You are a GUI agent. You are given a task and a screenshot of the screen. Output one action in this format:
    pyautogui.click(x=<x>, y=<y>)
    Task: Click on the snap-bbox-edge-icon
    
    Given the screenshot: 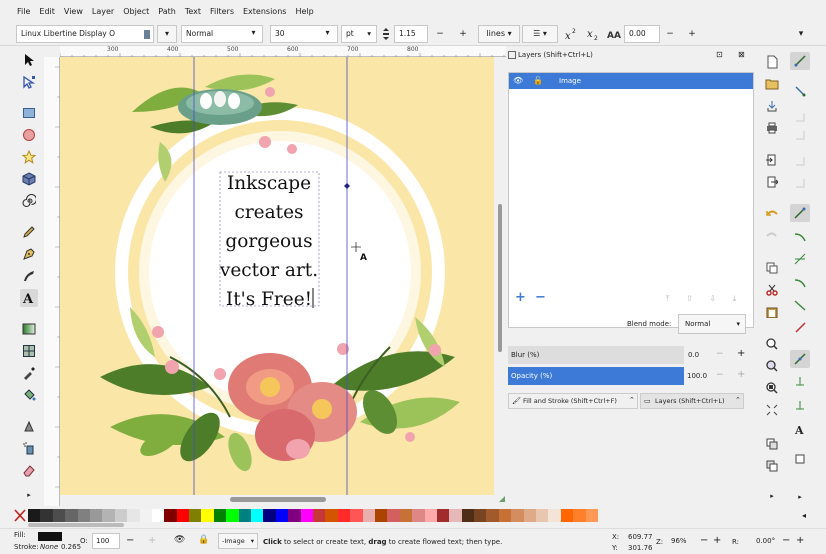 What is the action you would take?
    pyautogui.click(x=800, y=117)
    